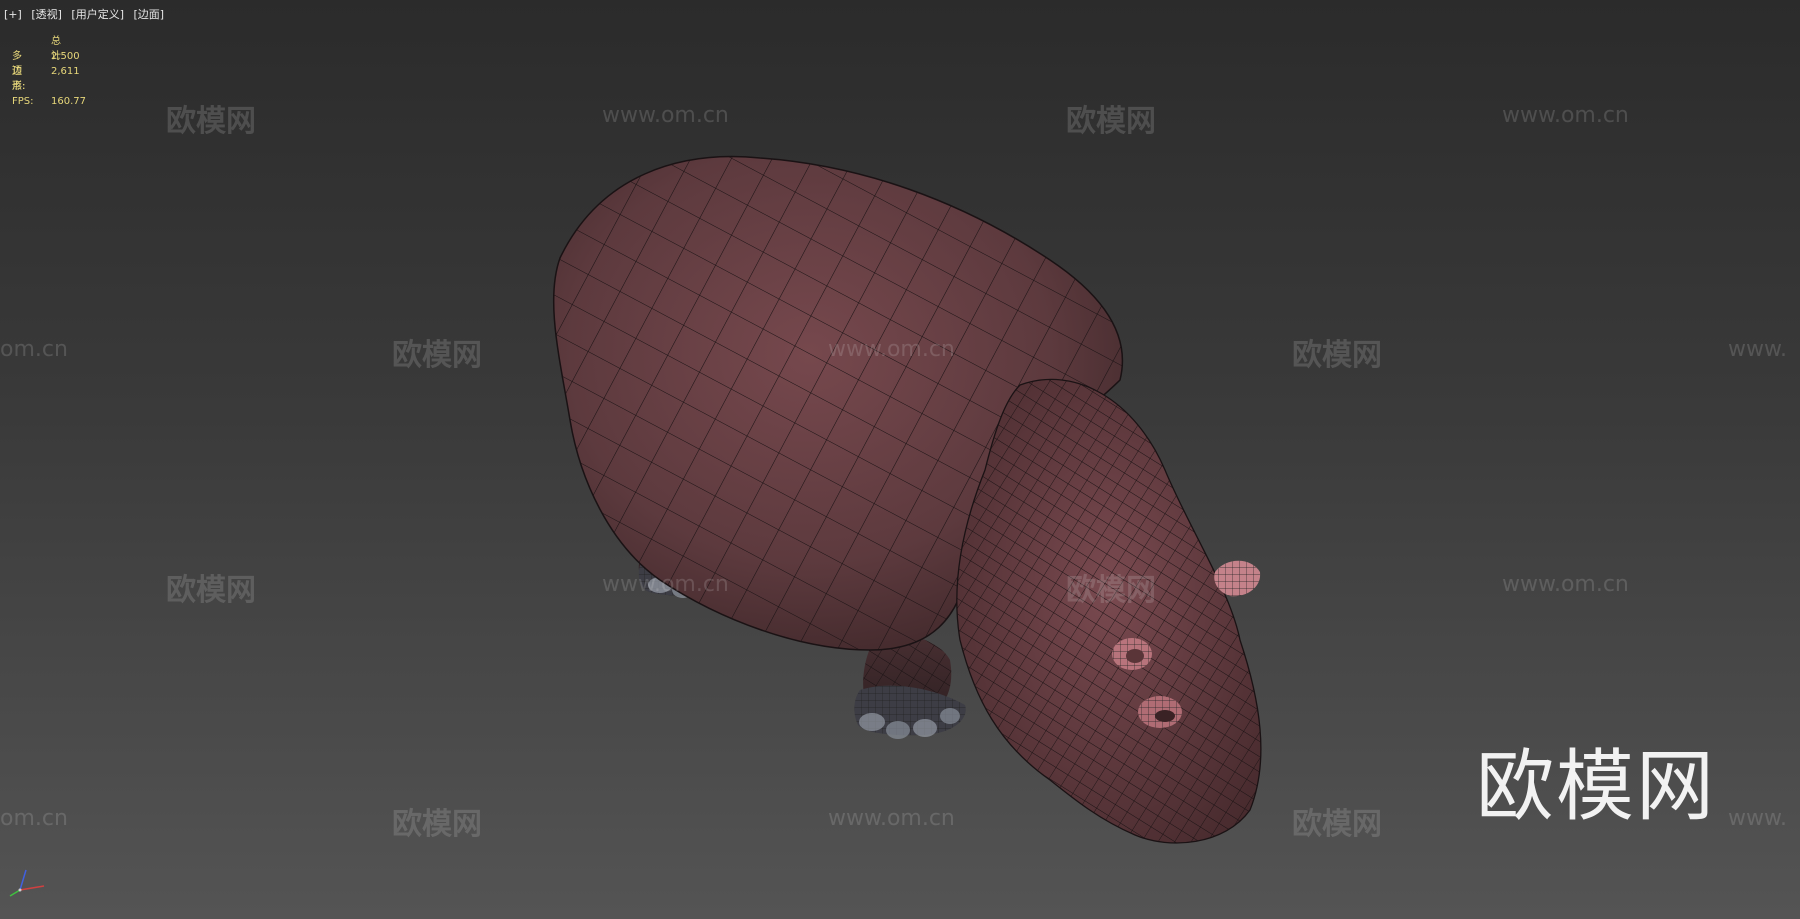 Image resolution: width=1800 pixels, height=919 pixels. Describe the element at coordinates (1565, 584) in the screenshot. I see `watermark-url-5: www.om.cn` at that location.